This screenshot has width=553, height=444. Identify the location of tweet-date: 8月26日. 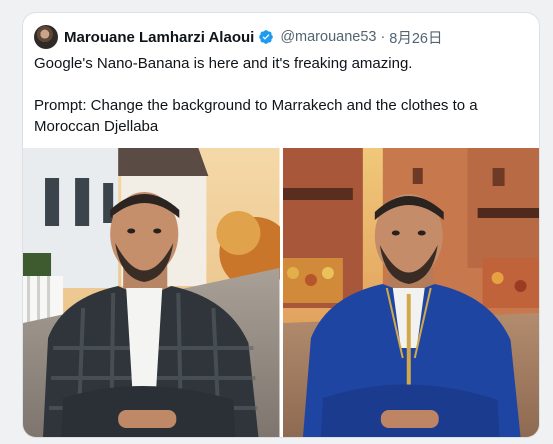
(415, 37).